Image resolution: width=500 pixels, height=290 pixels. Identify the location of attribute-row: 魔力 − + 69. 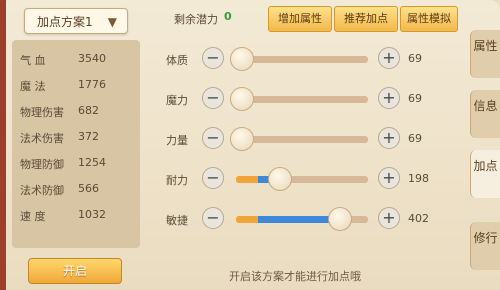
(301, 99).